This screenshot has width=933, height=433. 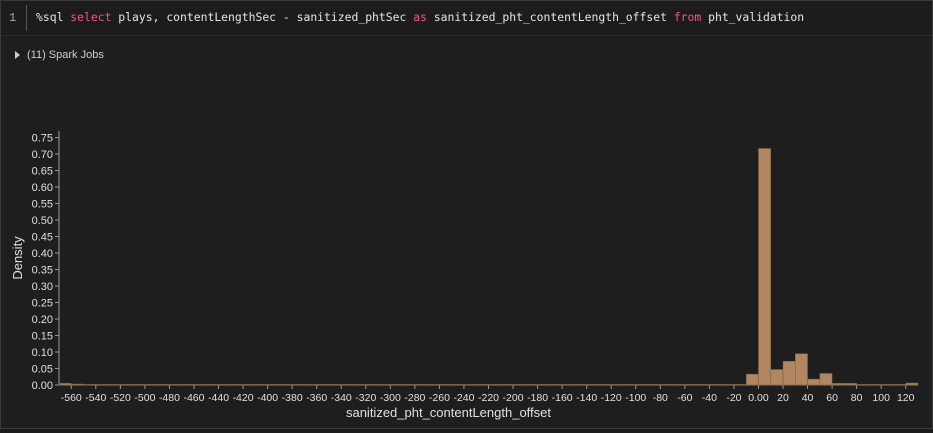 What do you see at coordinates (365, 398) in the screenshot?
I see `x-tick-label: -320` at bounding box center [365, 398].